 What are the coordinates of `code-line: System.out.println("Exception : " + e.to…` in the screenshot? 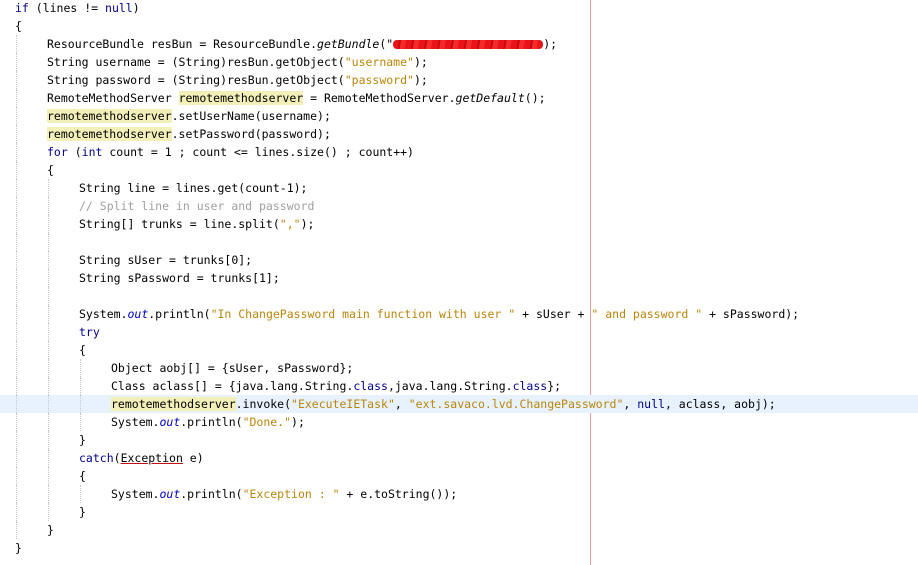 It's located at (459, 494).